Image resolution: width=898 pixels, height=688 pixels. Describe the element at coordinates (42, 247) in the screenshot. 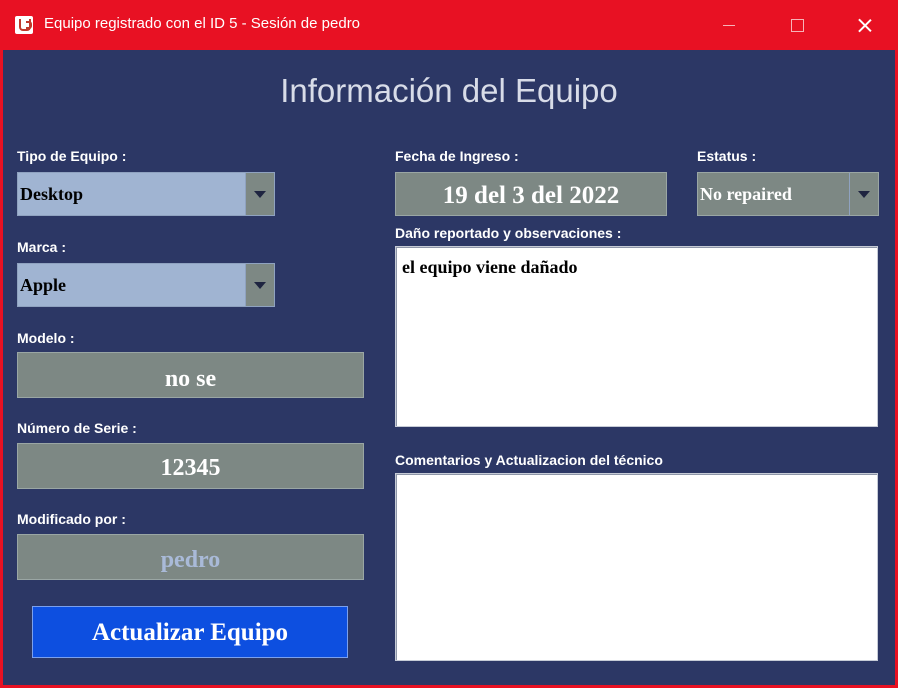

I see `marca-label: Marca :` at that location.